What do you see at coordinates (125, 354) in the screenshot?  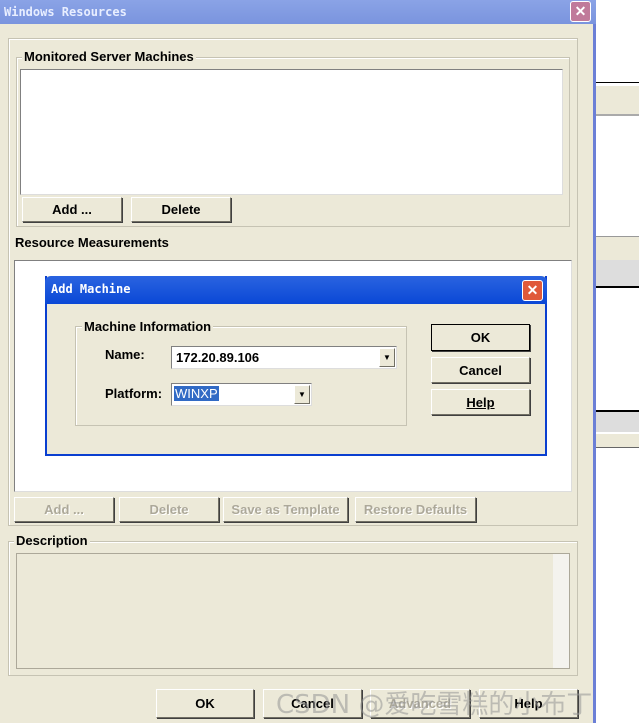 I see `name-label: Name:` at bounding box center [125, 354].